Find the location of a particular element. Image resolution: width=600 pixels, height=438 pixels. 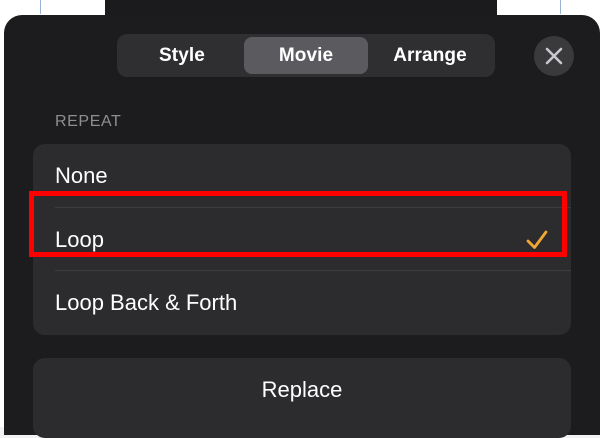

replace-label: Replace is located at coordinates (302, 389).